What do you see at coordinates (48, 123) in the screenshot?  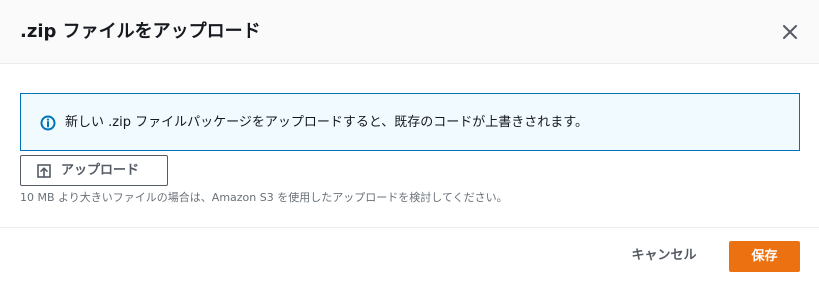 I see `info-icon` at bounding box center [48, 123].